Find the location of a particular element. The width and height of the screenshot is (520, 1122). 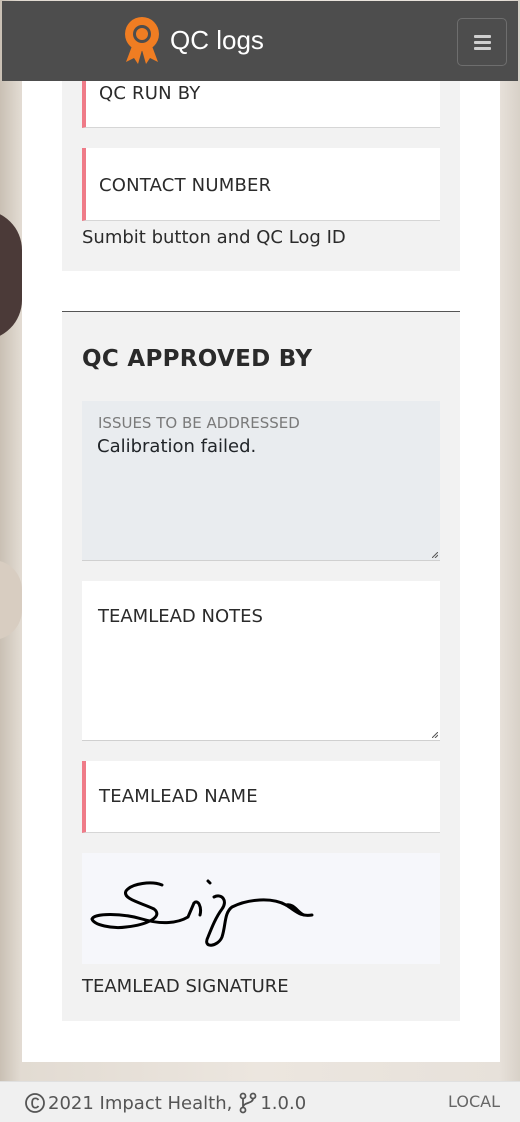

menu-toggle-button is located at coordinates (482, 42).